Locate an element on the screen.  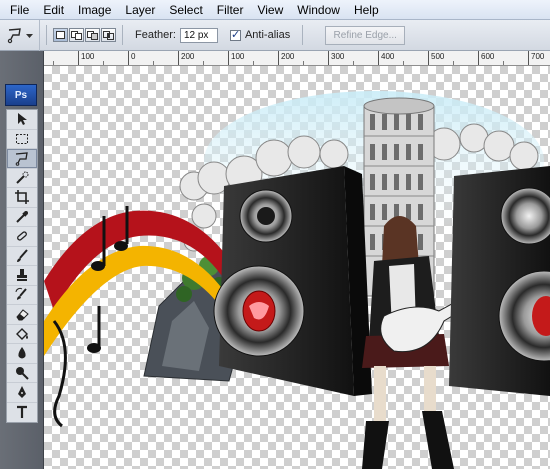
menu-file: File is located at coordinates (22, 10).